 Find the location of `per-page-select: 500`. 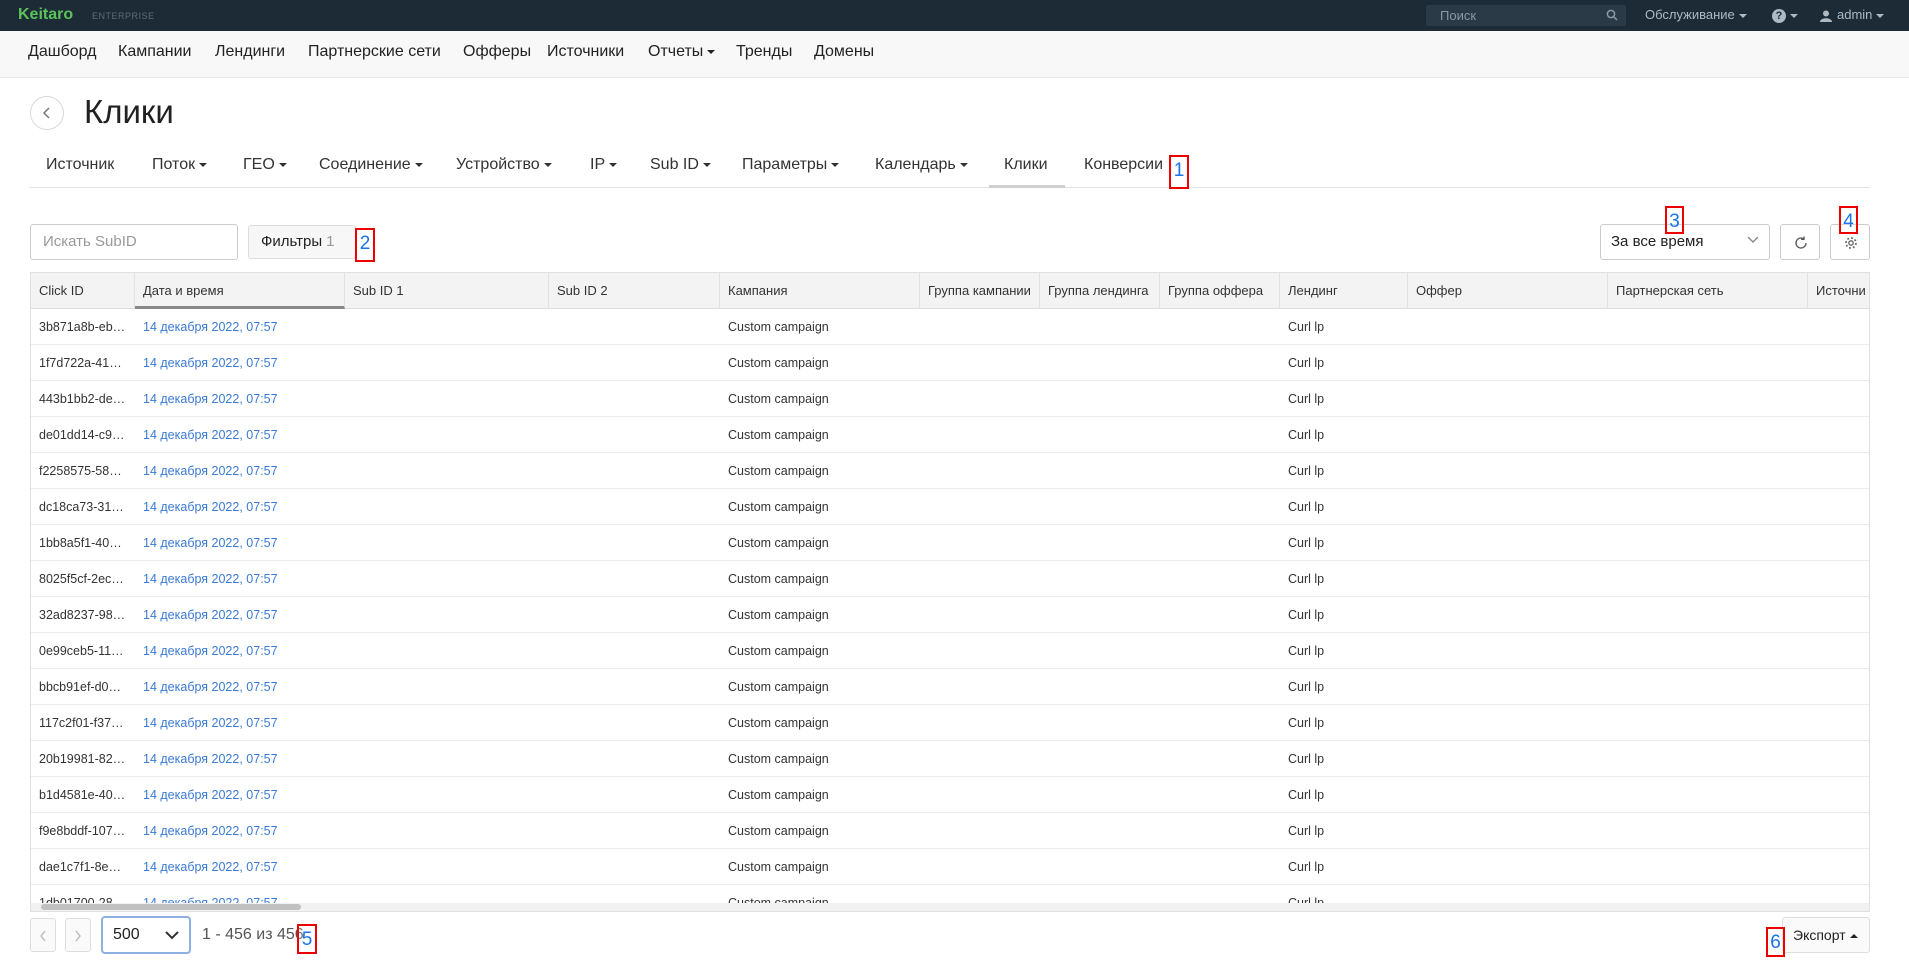

per-page-select: 500 is located at coordinates (146, 935).